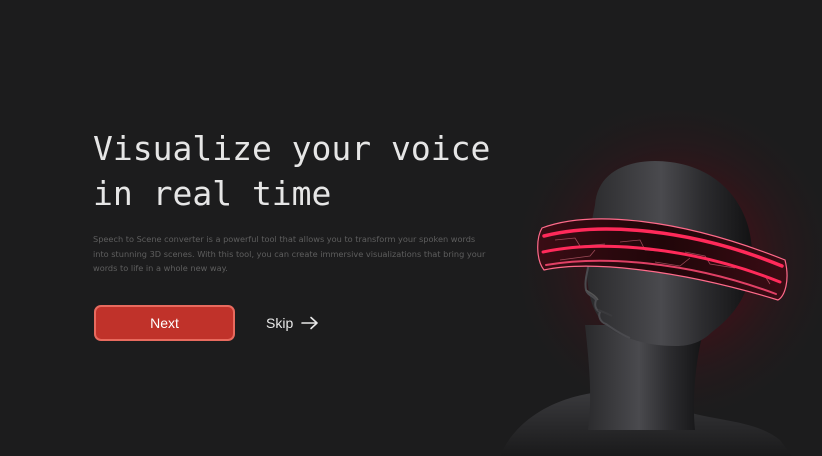 The height and width of the screenshot is (456, 822). Describe the element at coordinates (280, 323) in the screenshot. I see `skip-label: Skip` at that location.